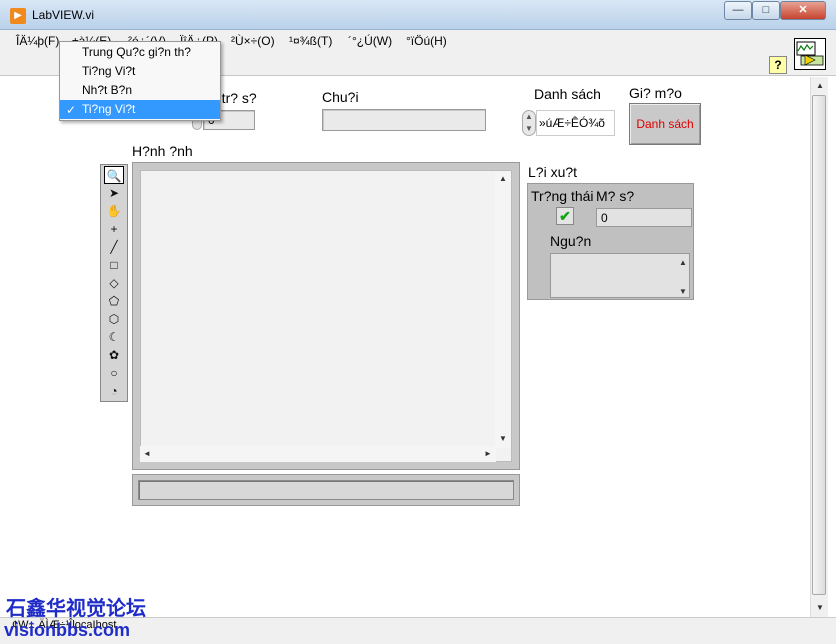 The height and width of the screenshot is (644, 836). What do you see at coordinates (114, 337) in the screenshot?
I see `freehand-tool-icon: ☾` at bounding box center [114, 337].